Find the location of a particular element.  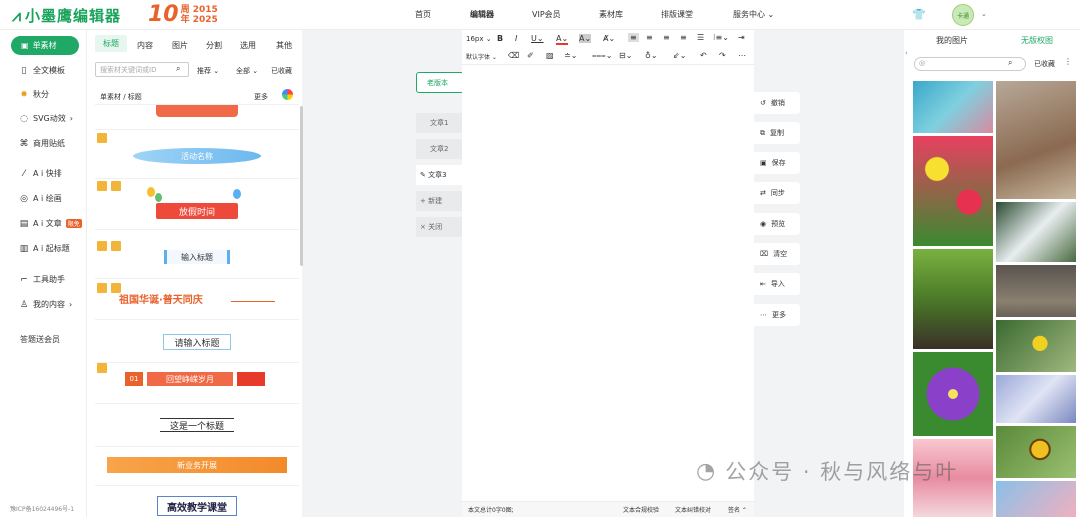

logo: ⩘ 小墨鹰编辑器 is located at coordinates (66, 15).